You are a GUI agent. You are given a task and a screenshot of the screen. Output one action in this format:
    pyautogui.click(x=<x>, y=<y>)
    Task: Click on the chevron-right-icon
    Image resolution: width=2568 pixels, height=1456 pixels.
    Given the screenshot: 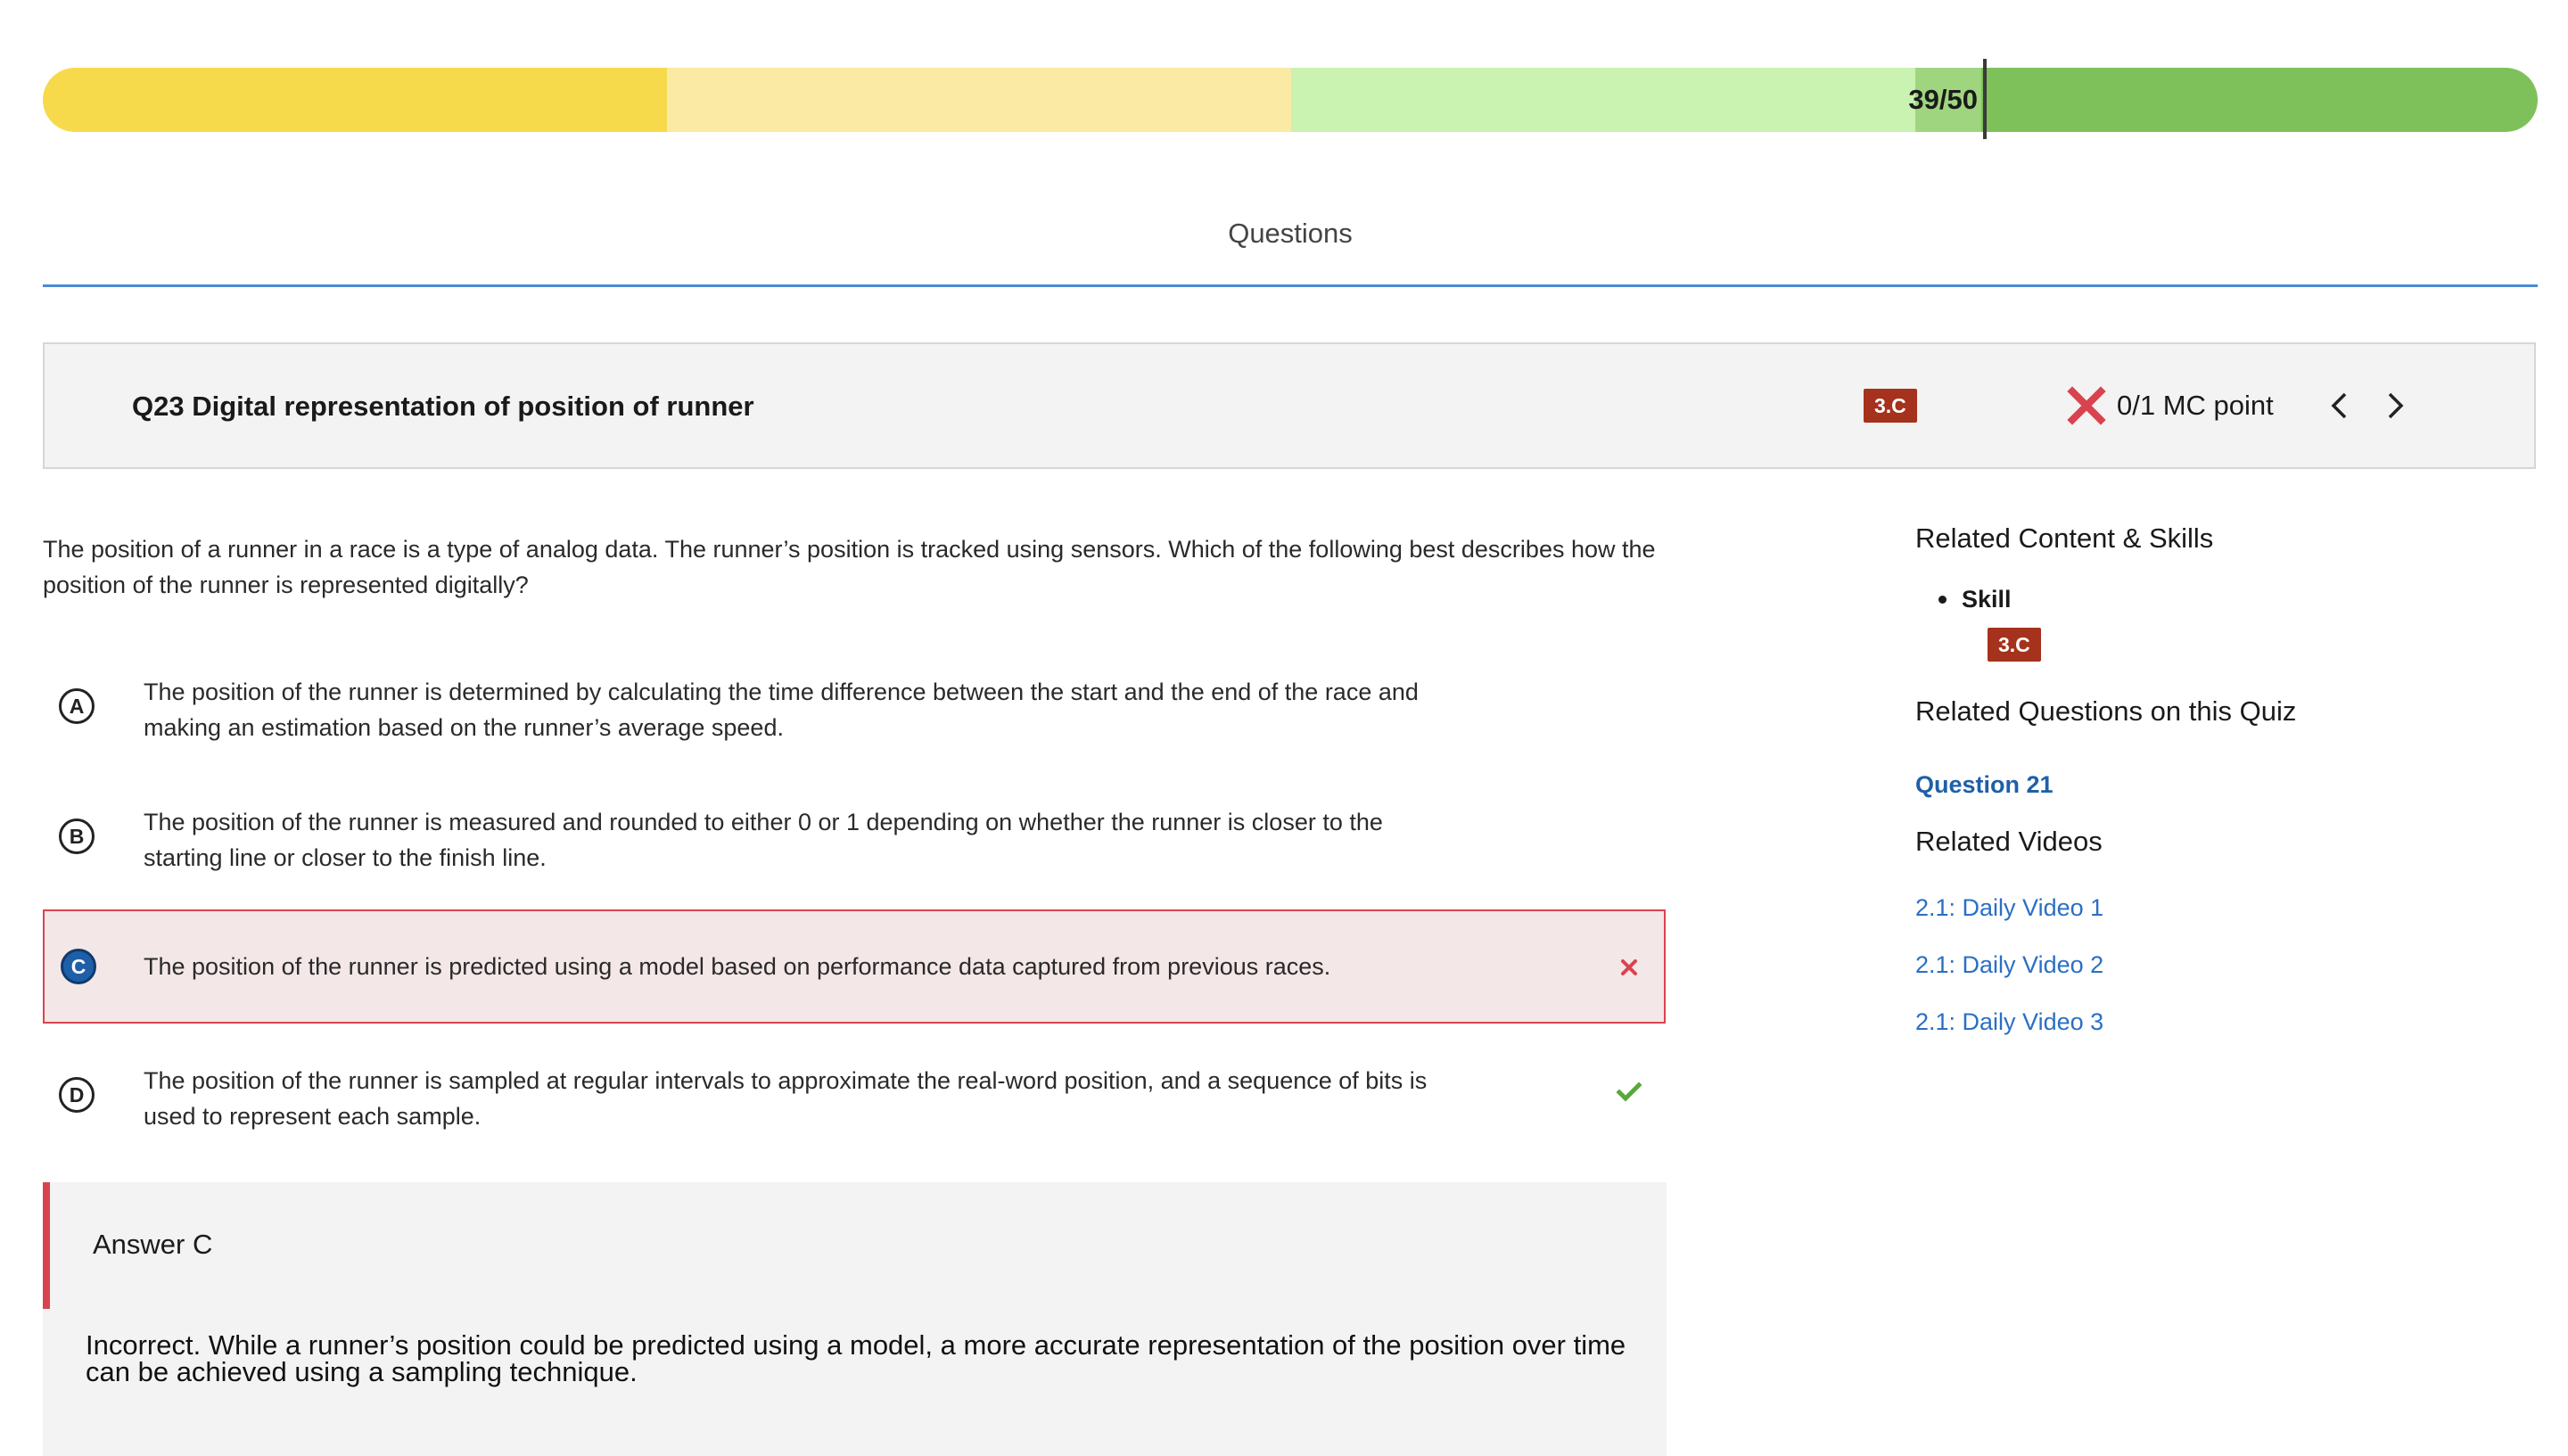 What is the action you would take?
    pyautogui.click(x=2396, y=406)
    